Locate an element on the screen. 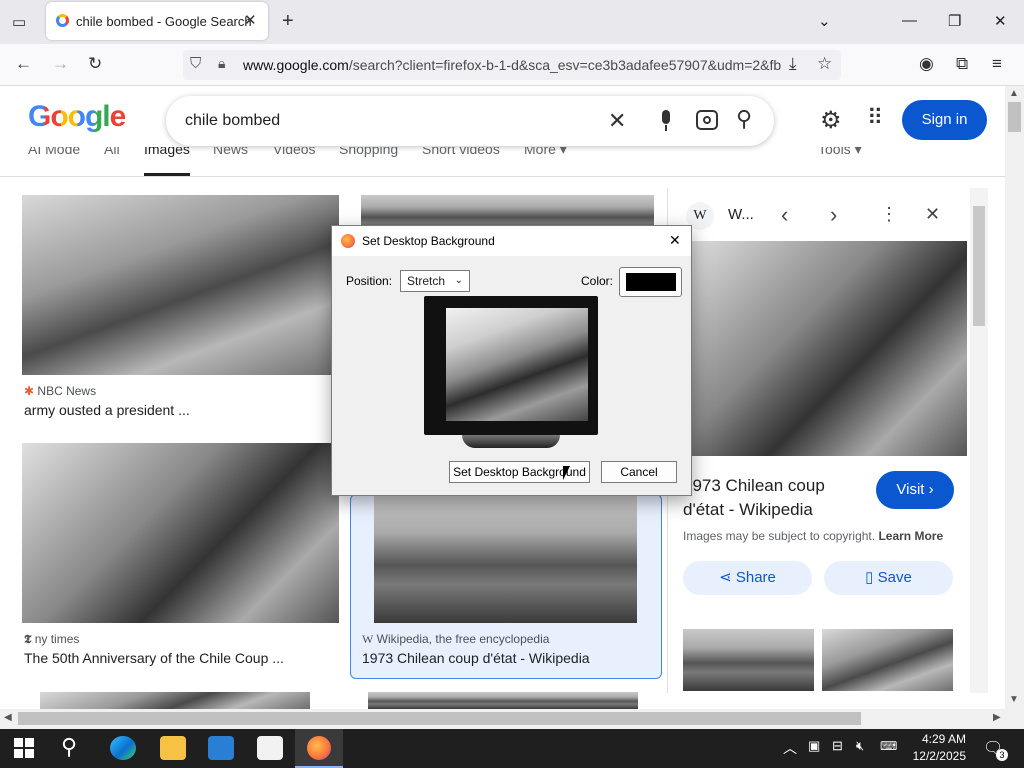  tab-tools: Tools ▾ is located at coordinates (840, 152).